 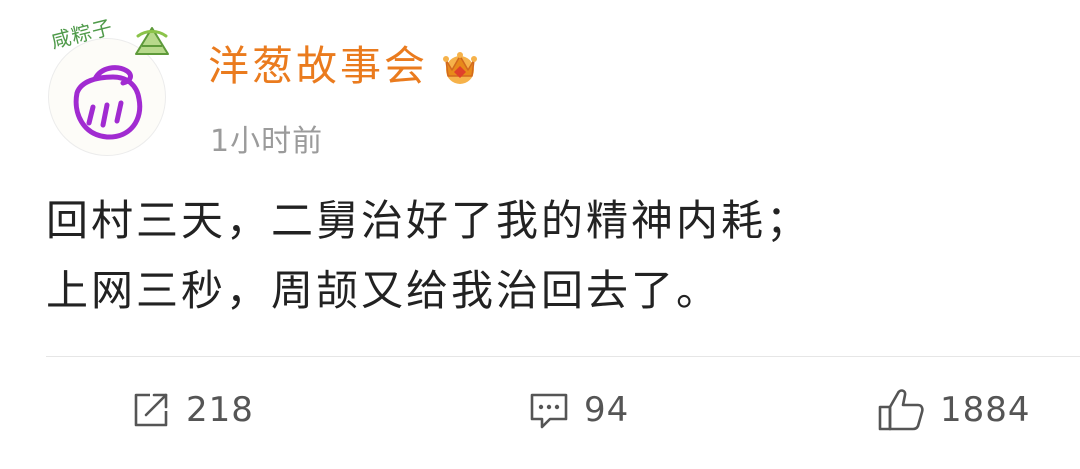 I want to click on avatar-pendant: 咸粽子, so click(x=109, y=44).